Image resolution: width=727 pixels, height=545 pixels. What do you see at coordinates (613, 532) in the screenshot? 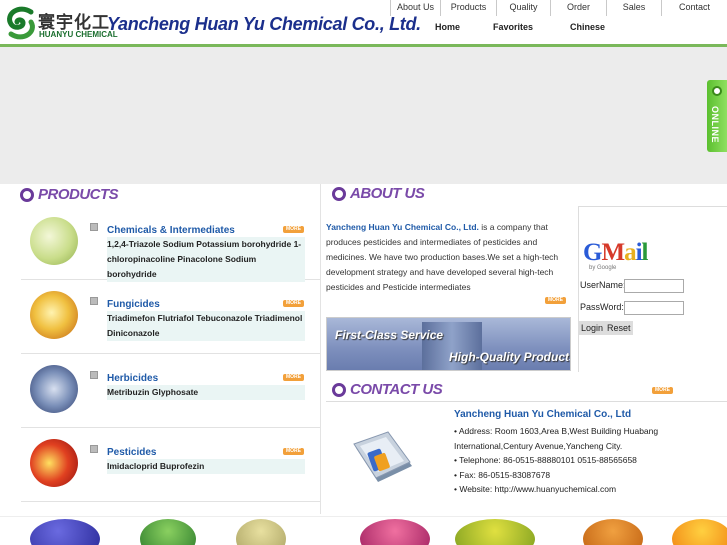
I see `apricots-image` at bounding box center [613, 532].